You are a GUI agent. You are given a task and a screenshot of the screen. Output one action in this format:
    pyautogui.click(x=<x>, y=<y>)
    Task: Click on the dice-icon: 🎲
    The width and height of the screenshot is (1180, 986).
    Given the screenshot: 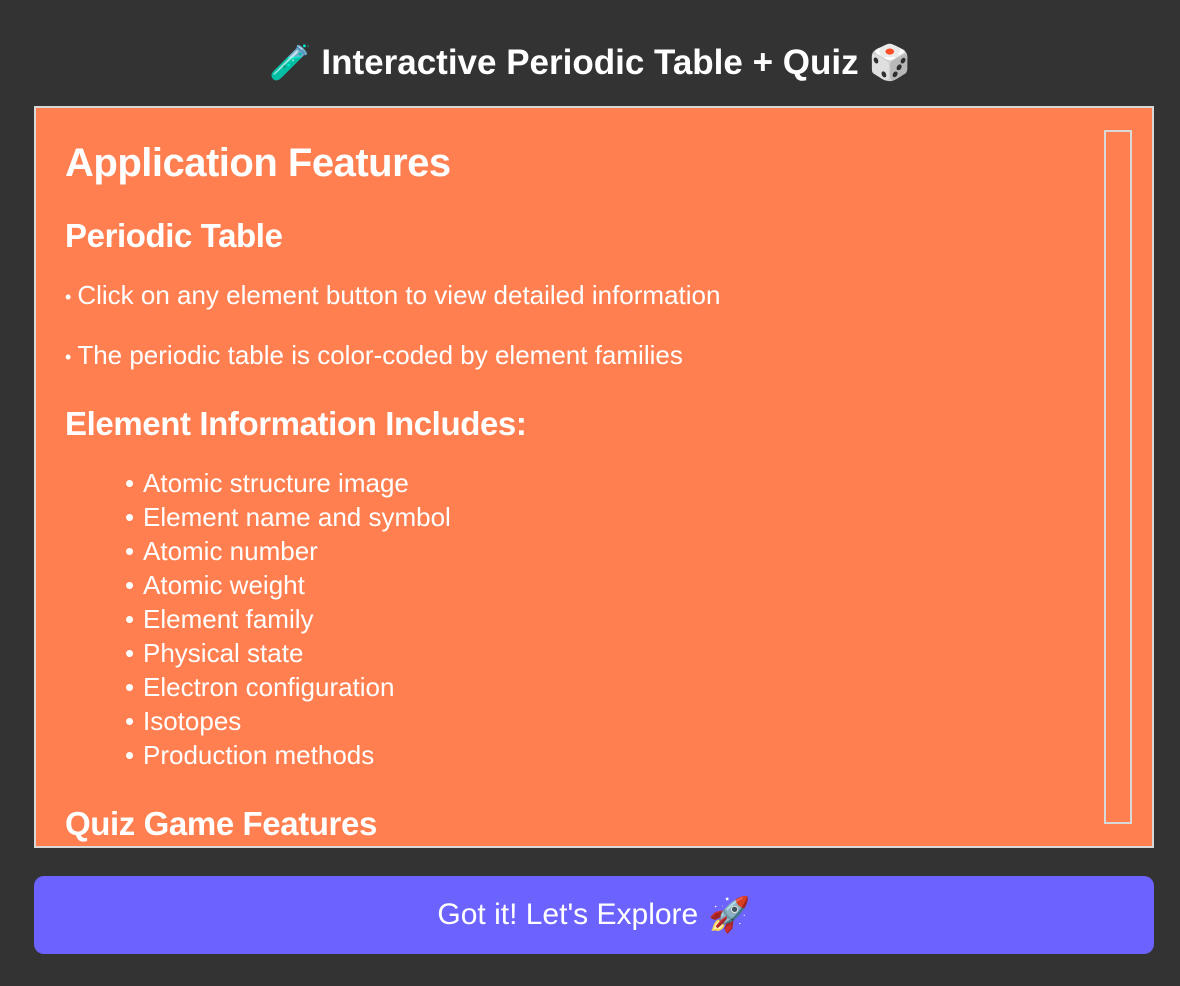 What is the action you would take?
    pyautogui.click(x=889, y=63)
    